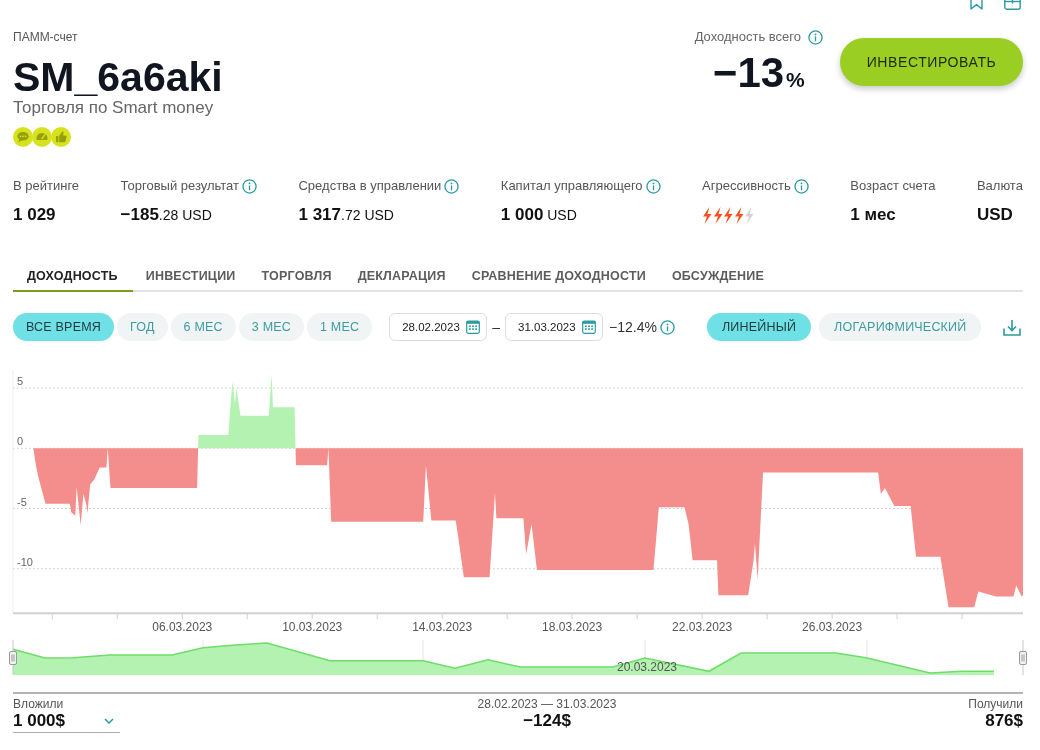 This screenshot has width=1040, height=750. I want to click on thumbs-up-icon, so click(61, 137).